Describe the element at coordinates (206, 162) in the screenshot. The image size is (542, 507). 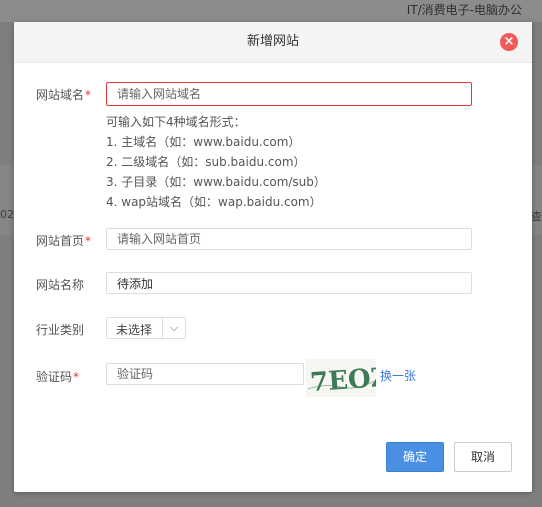
I see `hint-line: 2. 二级域名（如：sub.baidu.com）` at that location.